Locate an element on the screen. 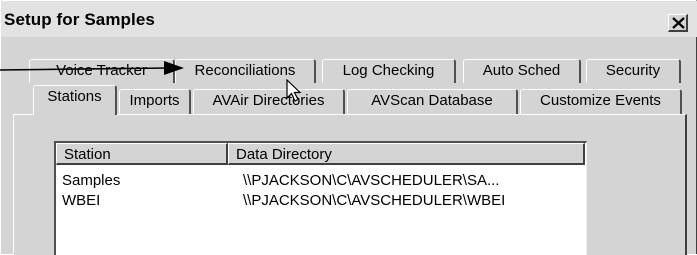  close-button is located at coordinates (678, 23).